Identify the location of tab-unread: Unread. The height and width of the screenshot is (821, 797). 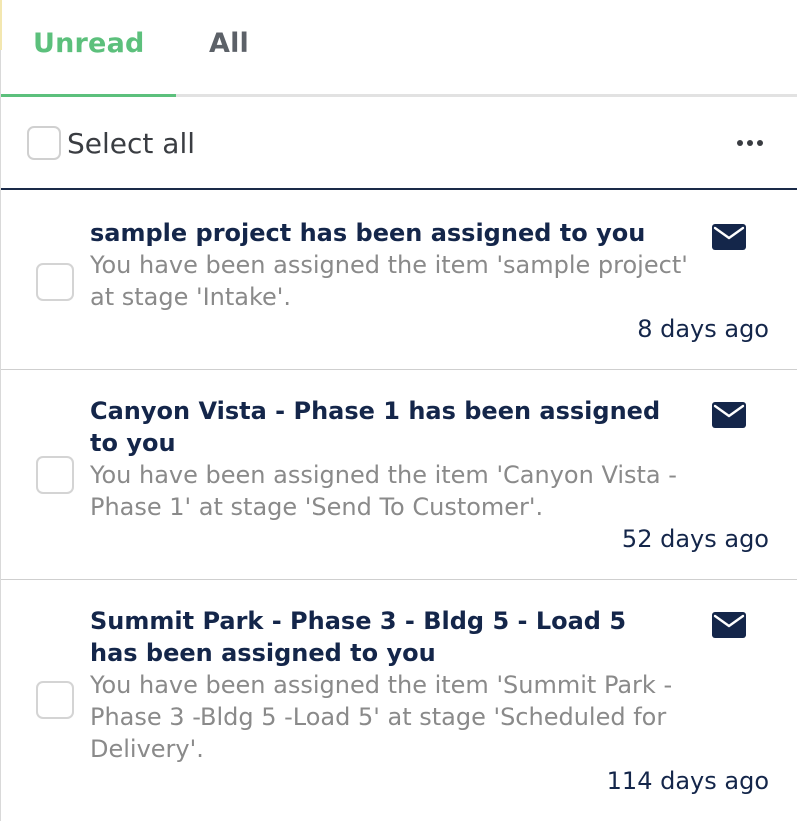
(89, 43).